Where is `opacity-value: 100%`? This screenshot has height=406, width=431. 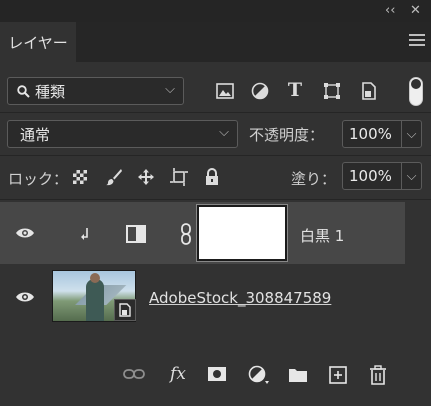 opacity-value: 100% is located at coordinates (370, 134).